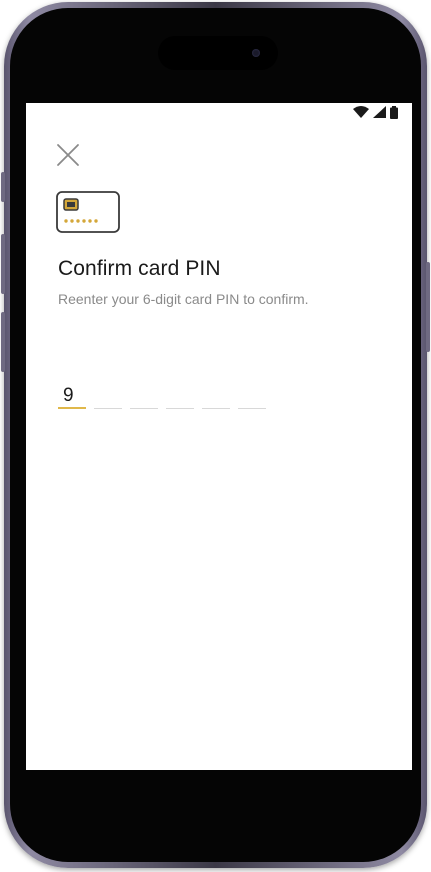 The height and width of the screenshot is (872, 431). What do you see at coordinates (139, 268) in the screenshot?
I see `page-title: Confirm card PIN` at bounding box center [139, 268].